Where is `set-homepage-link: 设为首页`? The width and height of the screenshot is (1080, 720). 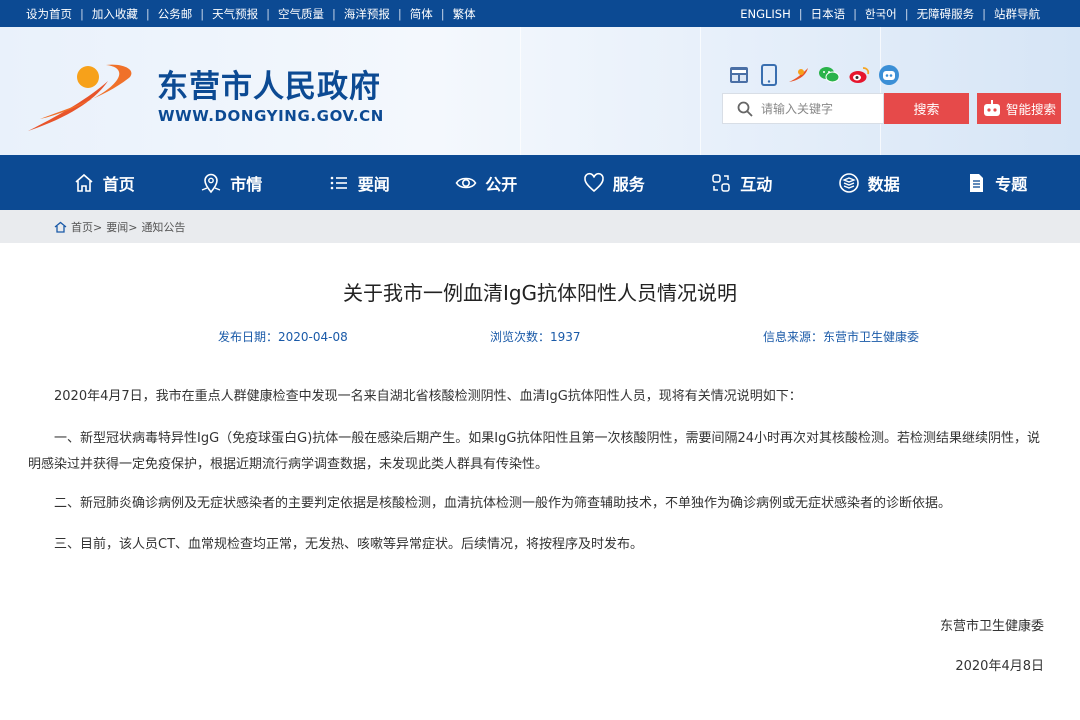
set-homepage-link: 设为首页 is located at coordinates (49, 14).